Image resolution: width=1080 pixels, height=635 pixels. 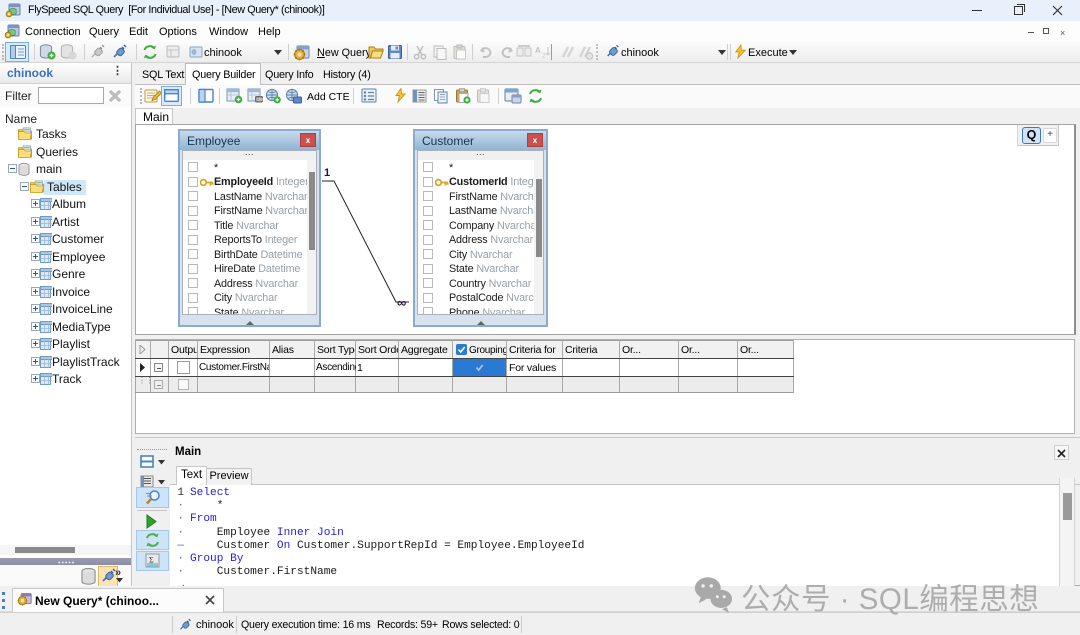 I want to click on svg-text: z, so click(x=544, y=55).